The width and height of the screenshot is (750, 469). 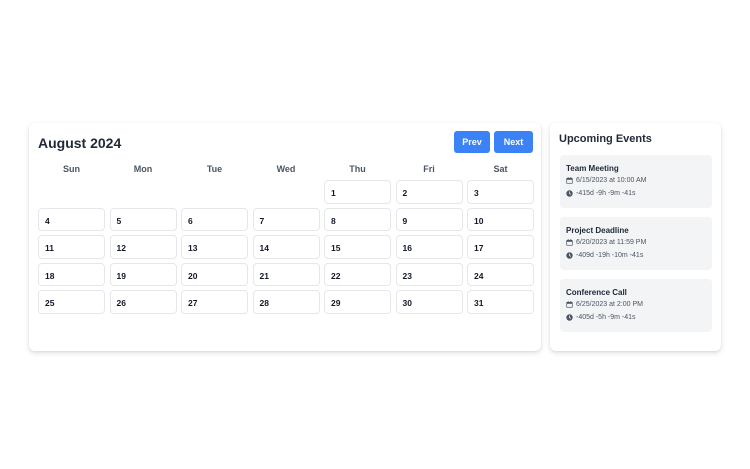 What do you see at coordinates (214, 169) in the screenshot?
I see `weekday-tue: Tue` at bounding box center [214, 169].